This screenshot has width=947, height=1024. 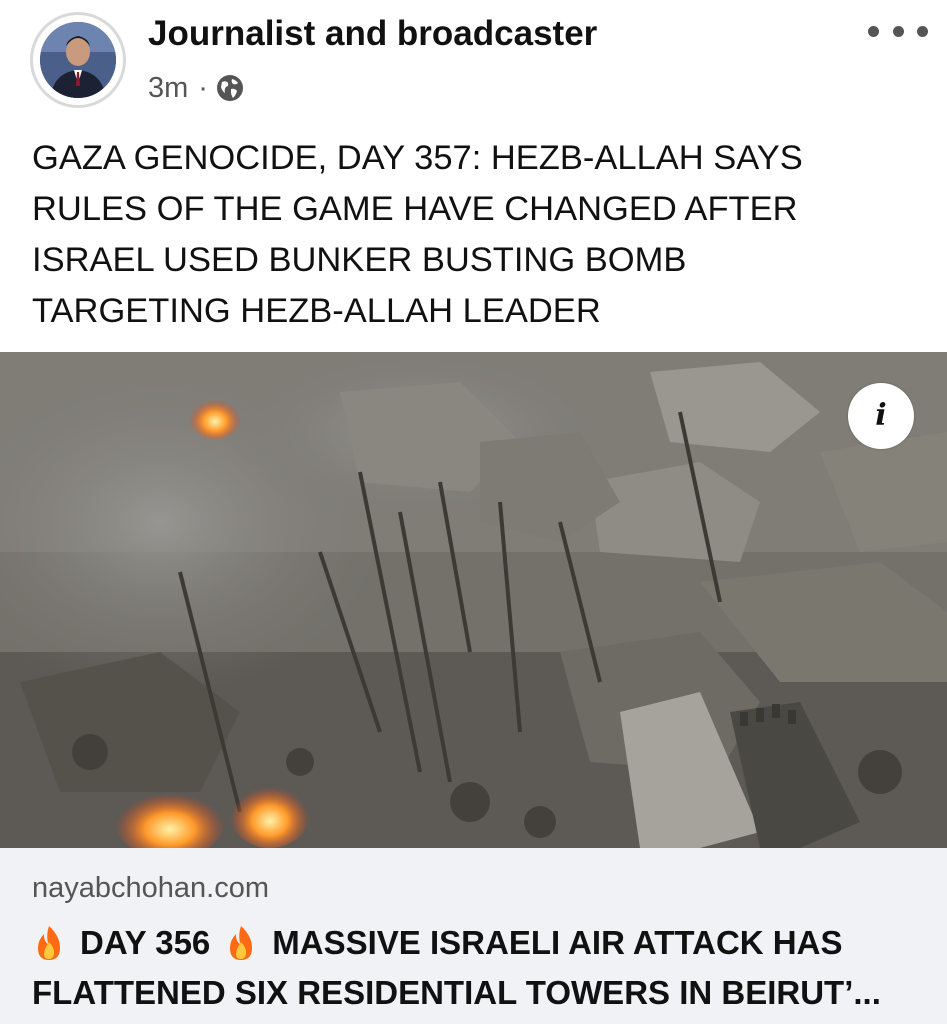 I want to click on post-timestamp: 3m, so click(x=168, y=88).